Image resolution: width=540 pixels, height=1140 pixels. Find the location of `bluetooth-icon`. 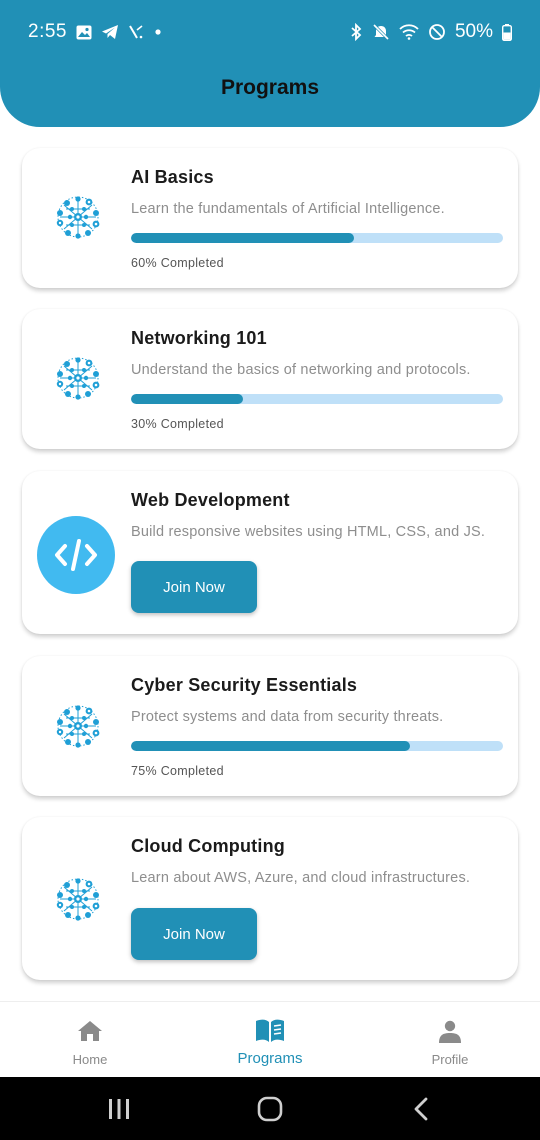

bluetooth-icon is located at coordinates (356, 32).